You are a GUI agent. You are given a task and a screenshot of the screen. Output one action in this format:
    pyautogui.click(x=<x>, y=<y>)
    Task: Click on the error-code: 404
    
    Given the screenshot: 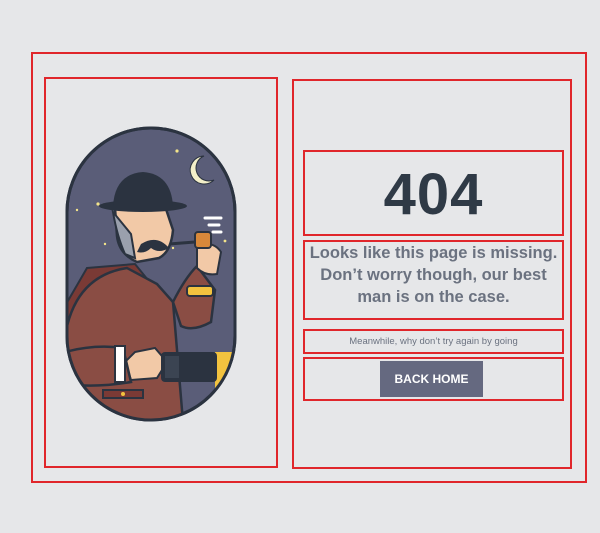 What is the action you would take?
    pyautogui.click(x=433, y=194)
    